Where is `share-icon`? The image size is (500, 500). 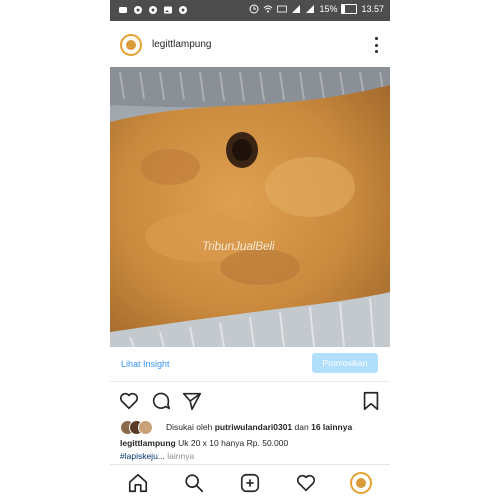 share-icon is located at coordinates (192, 401).